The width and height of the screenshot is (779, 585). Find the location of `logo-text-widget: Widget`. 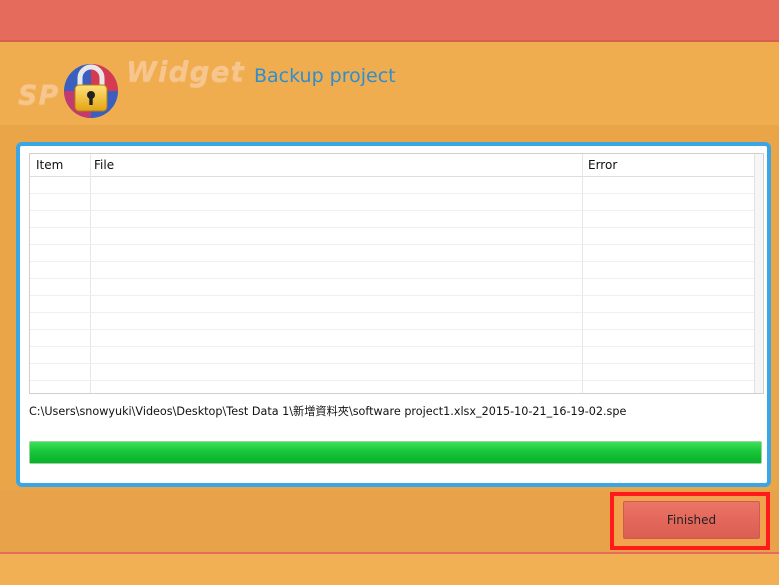

logo-text-widget: Widget is located at coordinates (185, 71).